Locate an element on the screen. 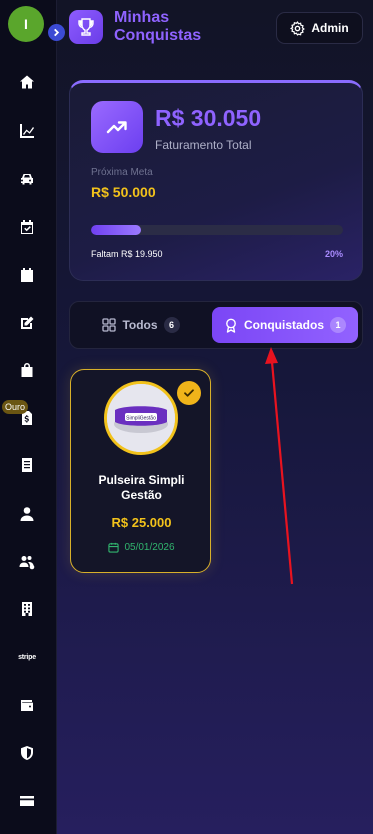  grid-icon is located at coordinates (109, 325).